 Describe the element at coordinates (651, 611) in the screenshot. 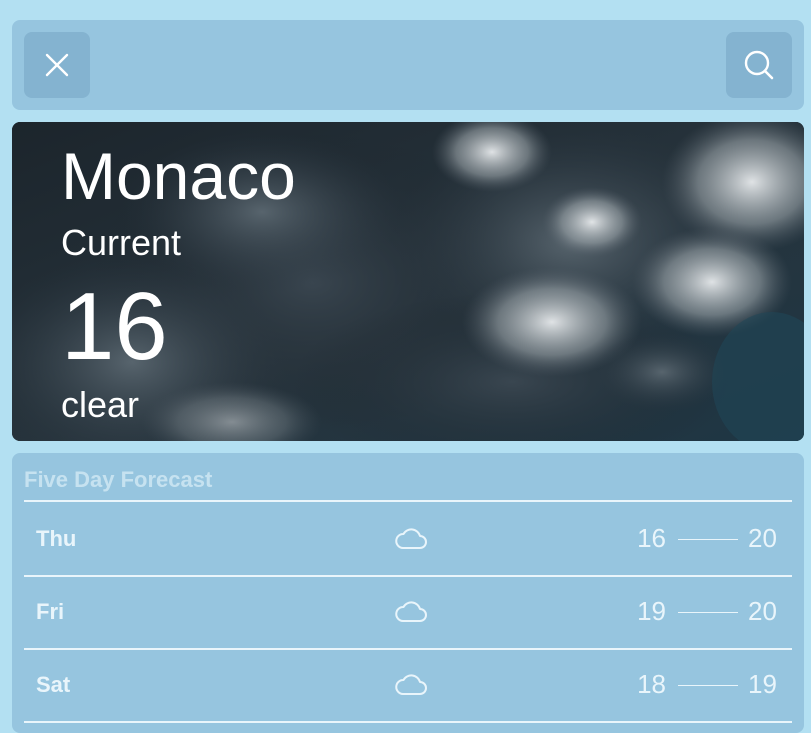

I see `forecast-low: 19` at that location.